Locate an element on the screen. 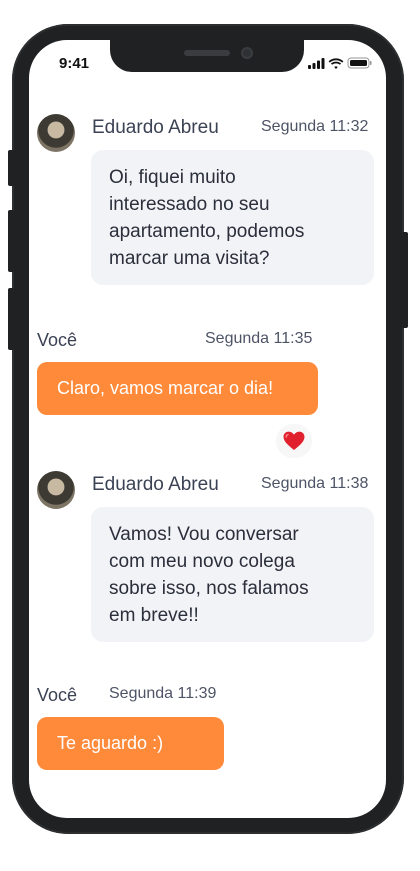  volume-up-button is located at coordinates (11, 241).